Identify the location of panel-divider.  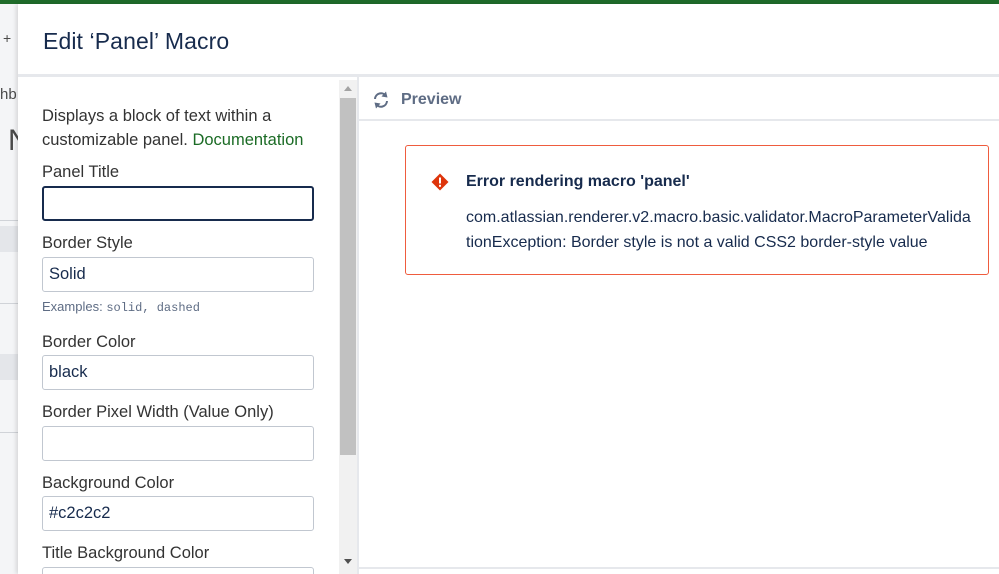
(358, 325).